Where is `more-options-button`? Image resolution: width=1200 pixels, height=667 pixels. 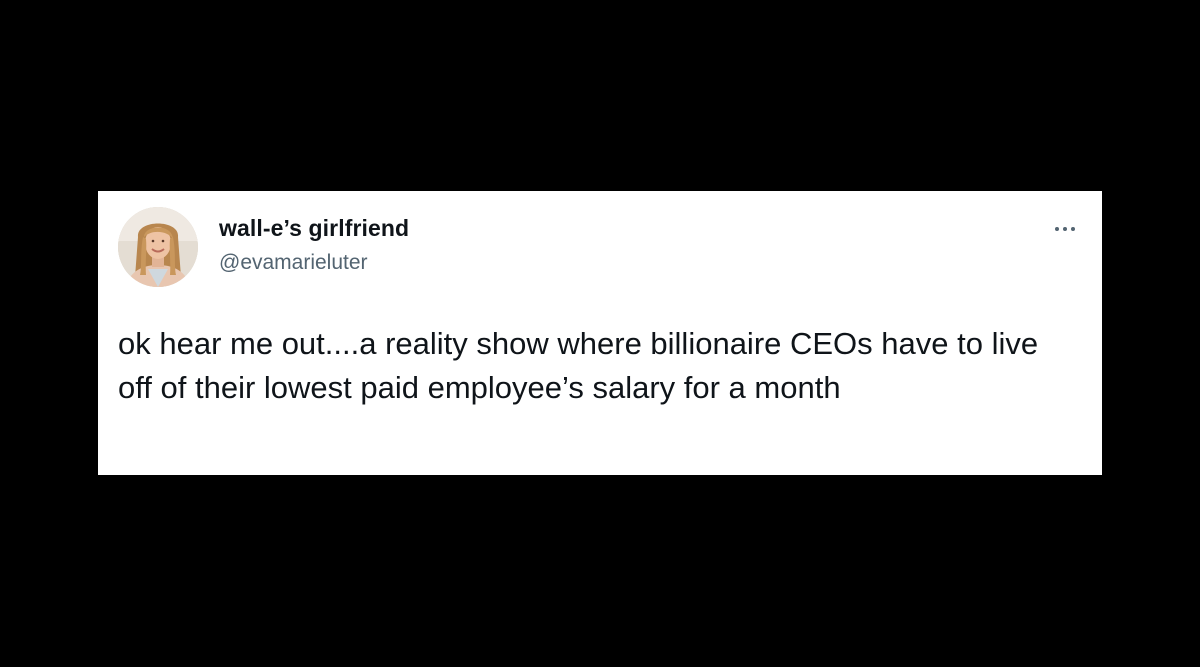
more-options-button is located at coordinates (1065, 229).